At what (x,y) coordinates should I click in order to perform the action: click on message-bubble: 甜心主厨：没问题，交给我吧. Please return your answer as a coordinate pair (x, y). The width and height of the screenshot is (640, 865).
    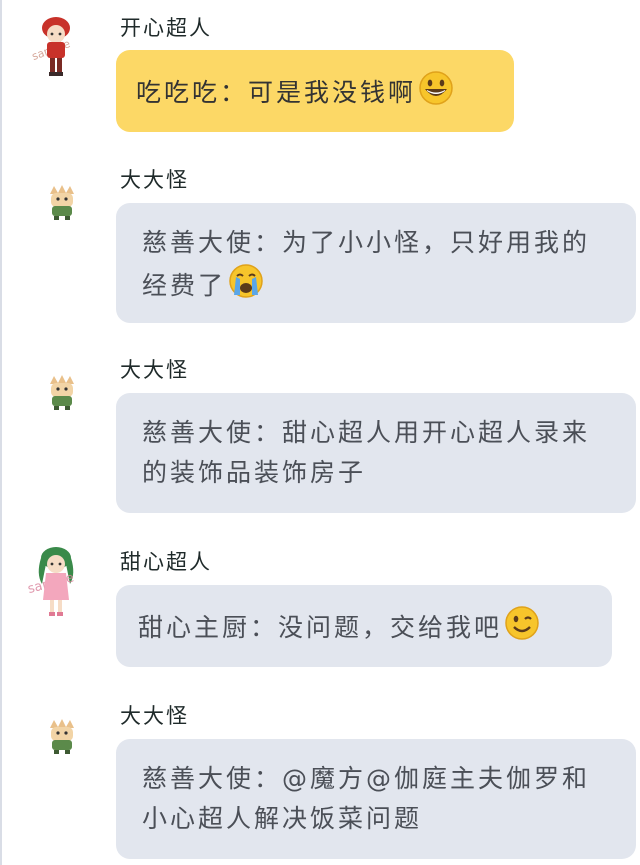
    Looking at the image, I should click on (364, 626).